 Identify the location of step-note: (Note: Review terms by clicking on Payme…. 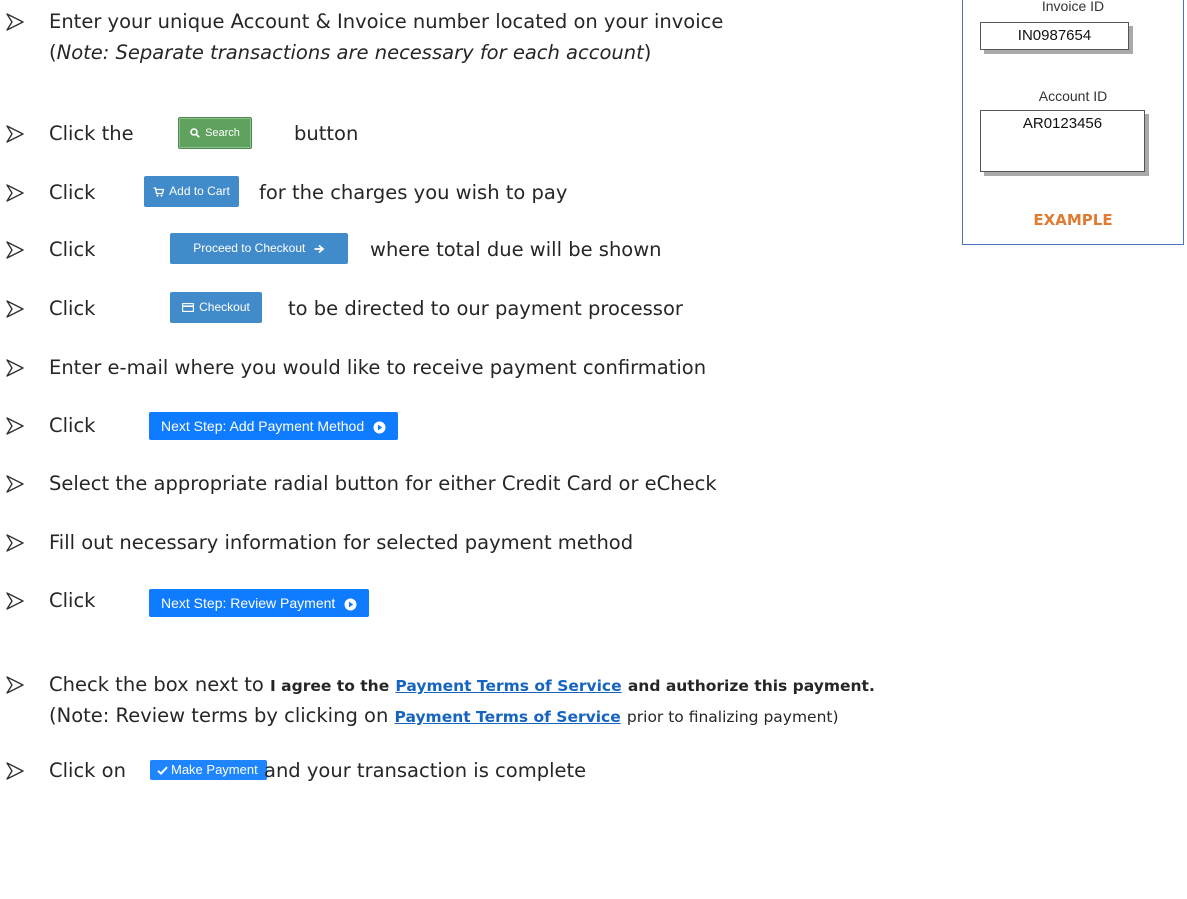
(444, 715).